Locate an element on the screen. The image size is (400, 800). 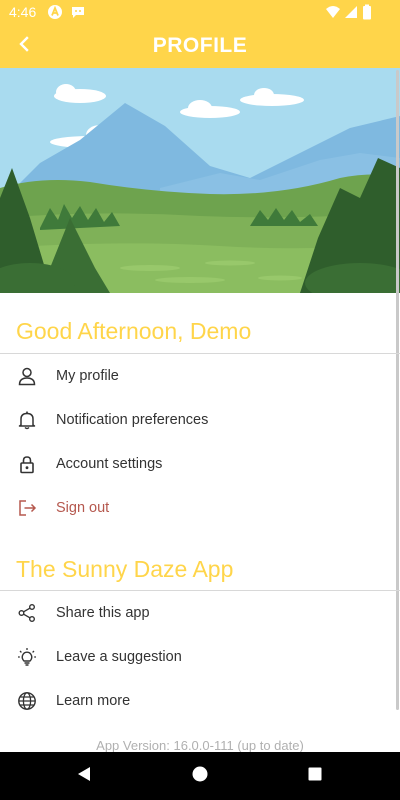
status-bar: 4:46 is located at coordinates (200, 12).